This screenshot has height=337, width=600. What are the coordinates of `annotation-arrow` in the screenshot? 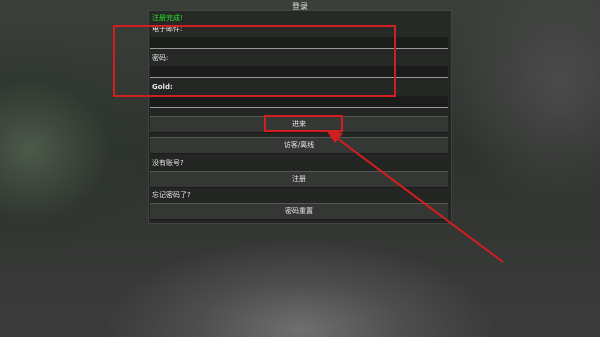 It's located at (415, 196).